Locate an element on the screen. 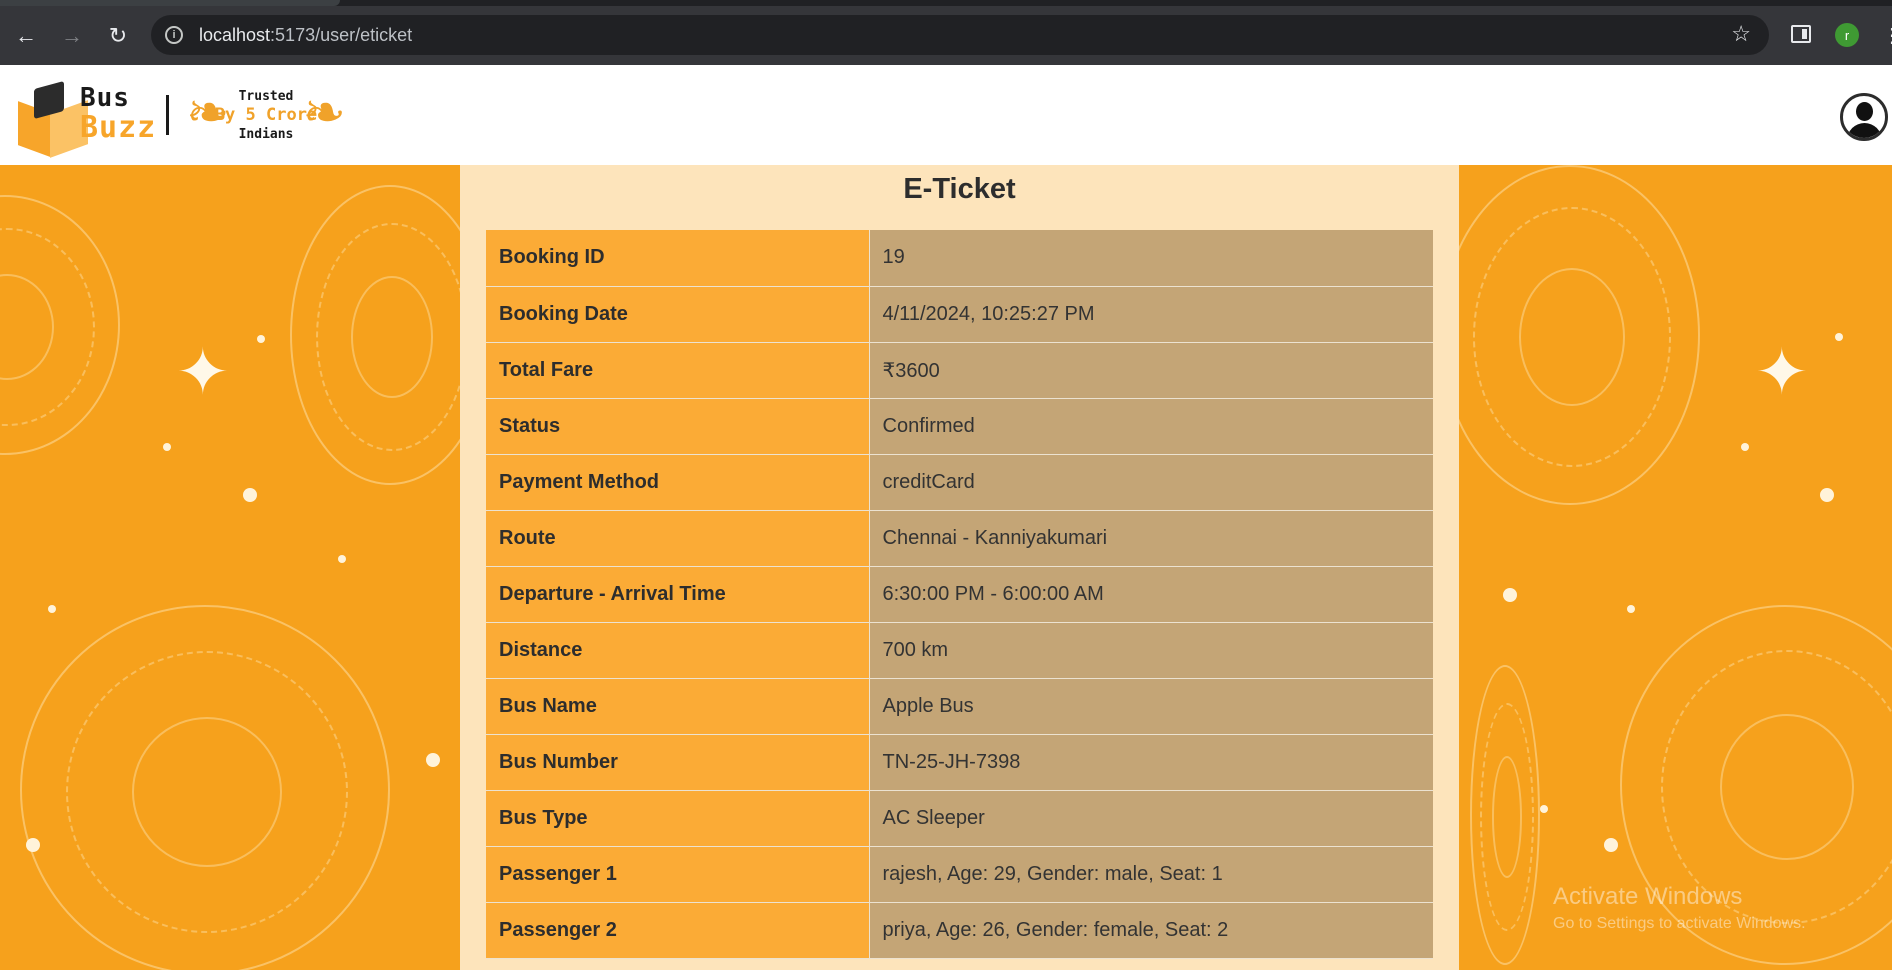 The width and height of the screenshot is (1892, 970). browser-menu-icon: ⋮ is located at coordinates (1887, 36).